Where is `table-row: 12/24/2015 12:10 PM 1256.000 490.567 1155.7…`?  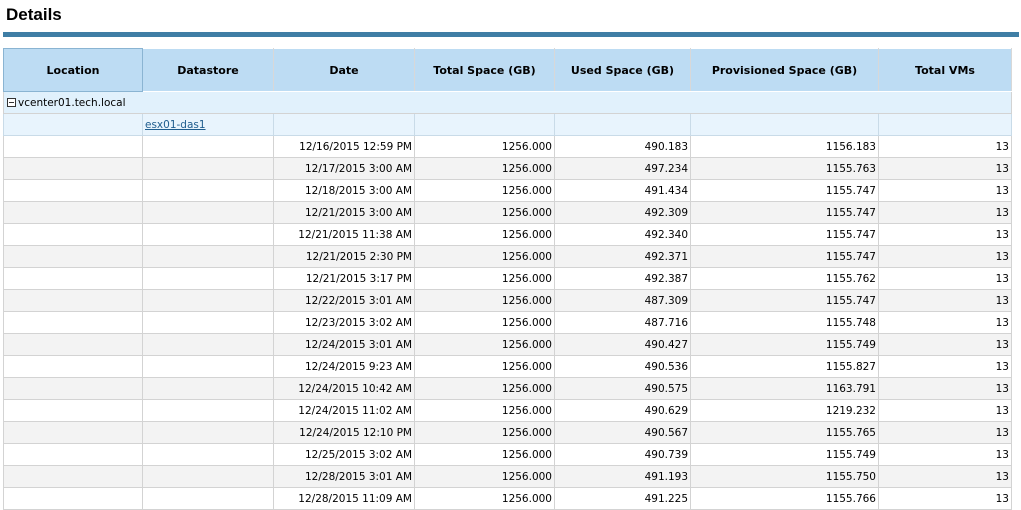 table-row: 12/24/2015 12:10 PM 1256.000 490.567 1155.7… is located at coordinates (507, 432).